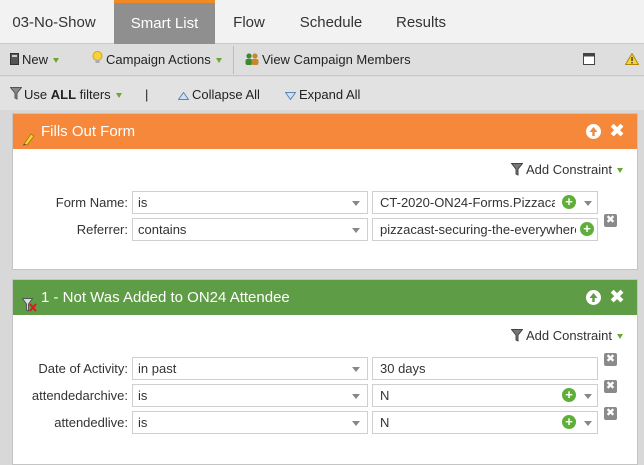 Image resolution: width=644 pixels, height=465 pixels. Describe the element at coordinates (93, 94) in the screenshot. I see `use-all-filters-suffix: filters` at that location.